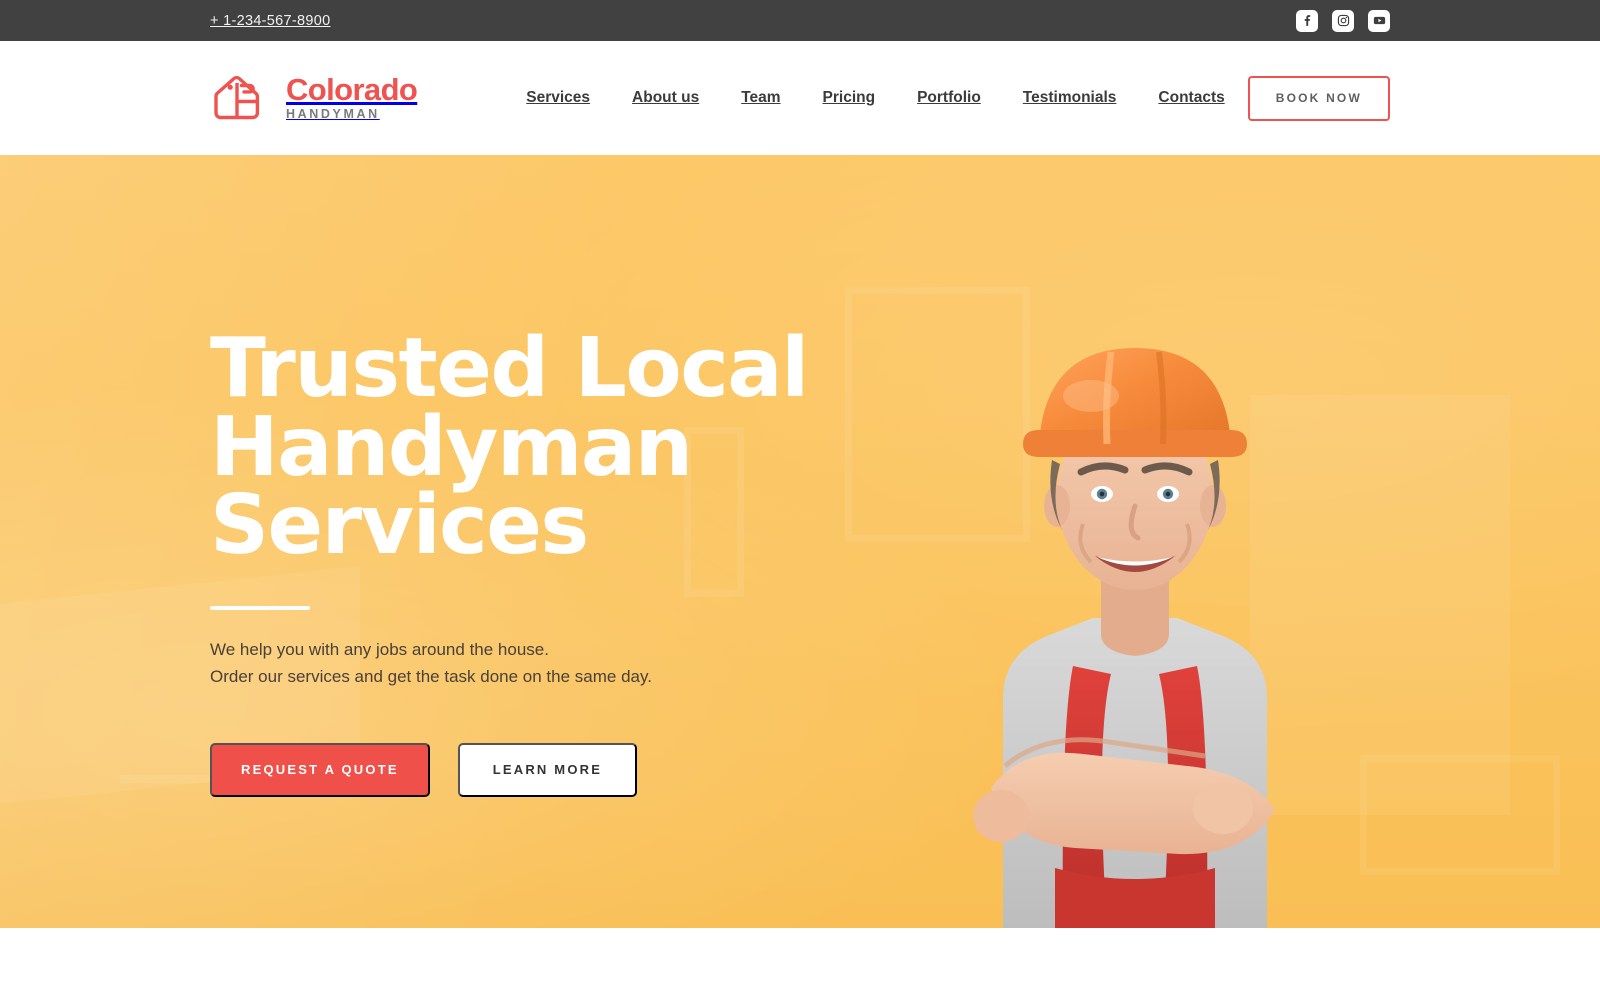 This screenshot has height=1000, width=1600. What do you see at coordinates (547, 769) in the screenshot?
I see `learn-more-button: LEARN MORE` at bounding box center [547, 769].